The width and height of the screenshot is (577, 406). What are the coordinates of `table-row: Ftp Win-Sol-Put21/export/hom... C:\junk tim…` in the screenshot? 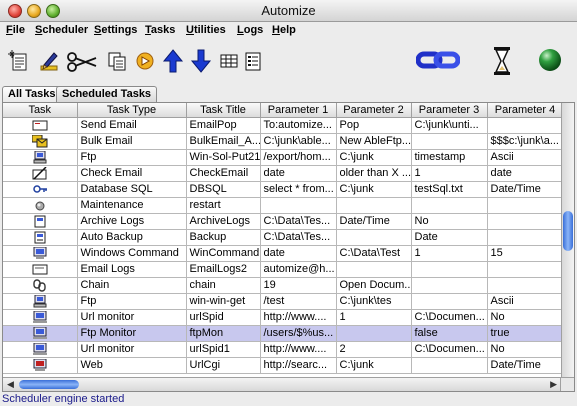 It's located at (283, 157).